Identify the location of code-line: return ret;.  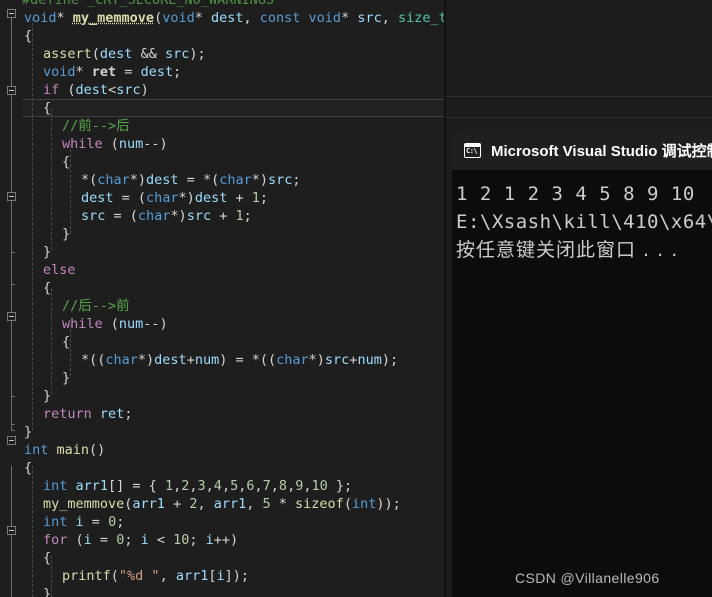
(87, 414).